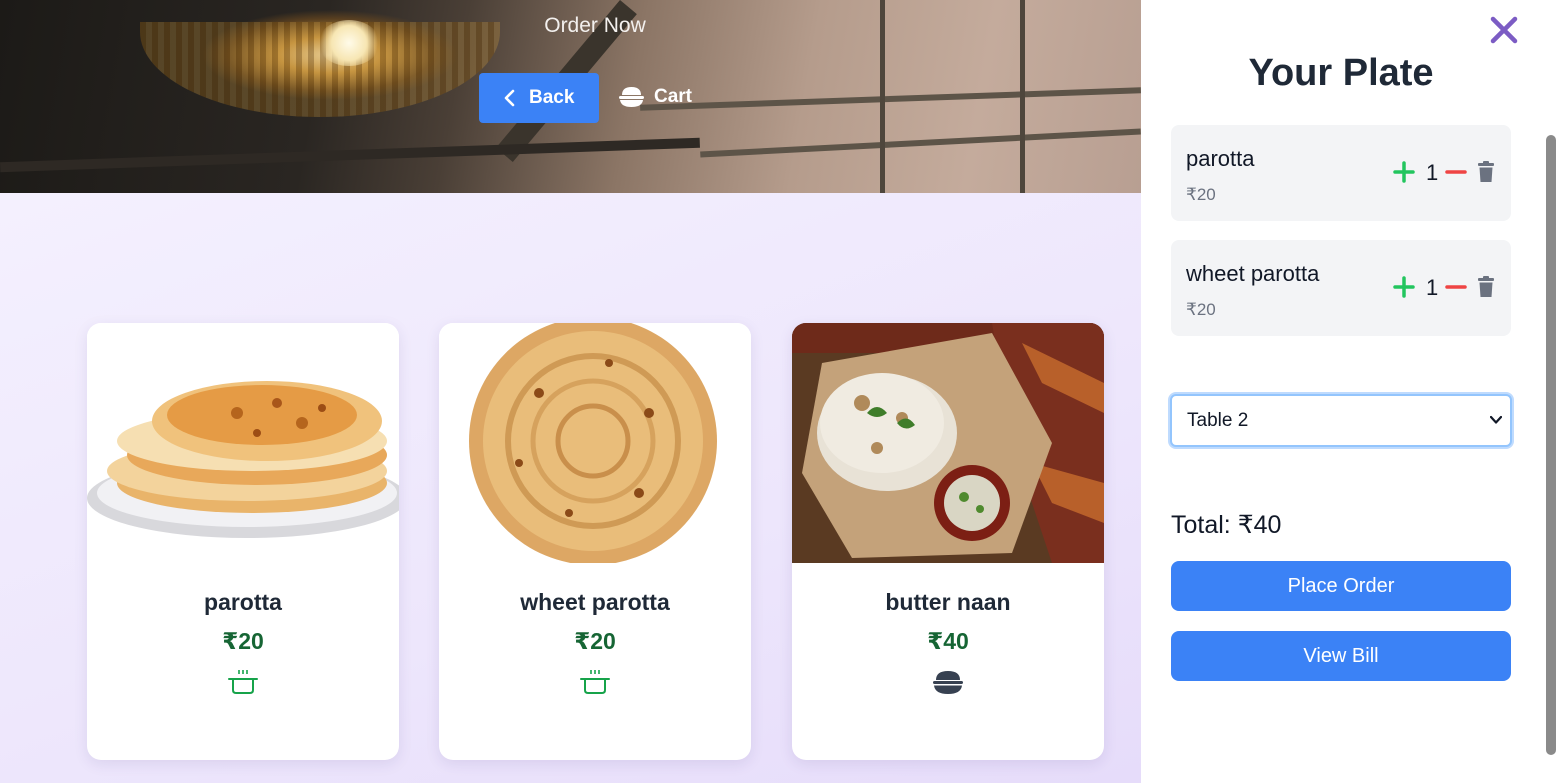 The height and width of the screenshot is (783, 1564). I want to click on product-card: wheet parotta ₹20, so click(595, 541).